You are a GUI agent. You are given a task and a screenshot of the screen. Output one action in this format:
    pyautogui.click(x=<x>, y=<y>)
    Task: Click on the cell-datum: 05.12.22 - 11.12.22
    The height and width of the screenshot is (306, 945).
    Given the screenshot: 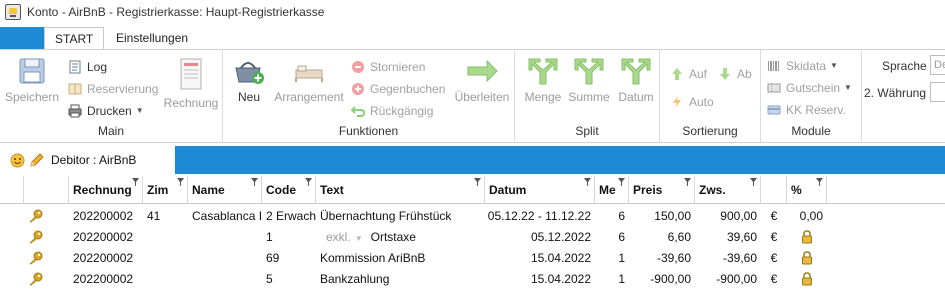 What is the action you would take?
    pyautogui.click(x=540, y=216)
    